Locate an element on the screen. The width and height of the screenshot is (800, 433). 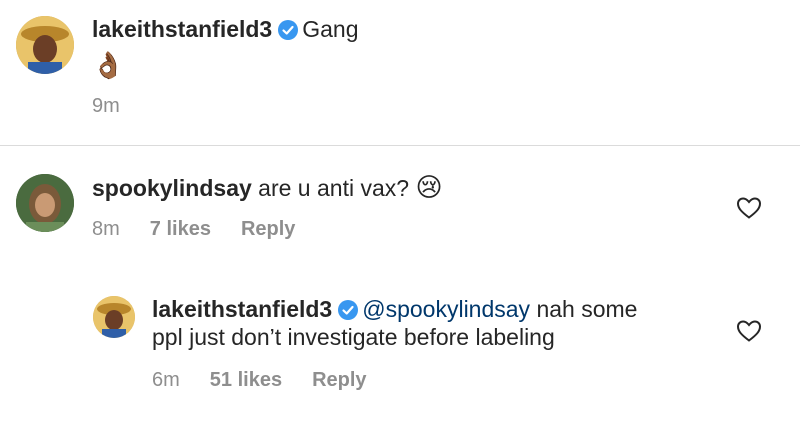
reply-time: 6m is located at coordinates (166, 380).